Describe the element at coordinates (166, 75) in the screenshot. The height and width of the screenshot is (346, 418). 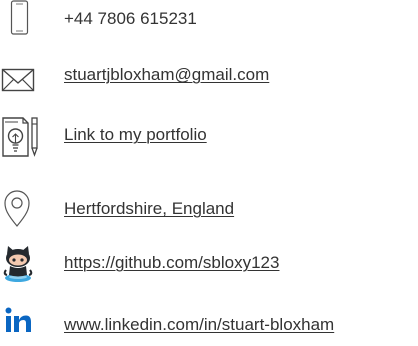
I see `email-link: stuartjbloxham@gmail.com` at that location.